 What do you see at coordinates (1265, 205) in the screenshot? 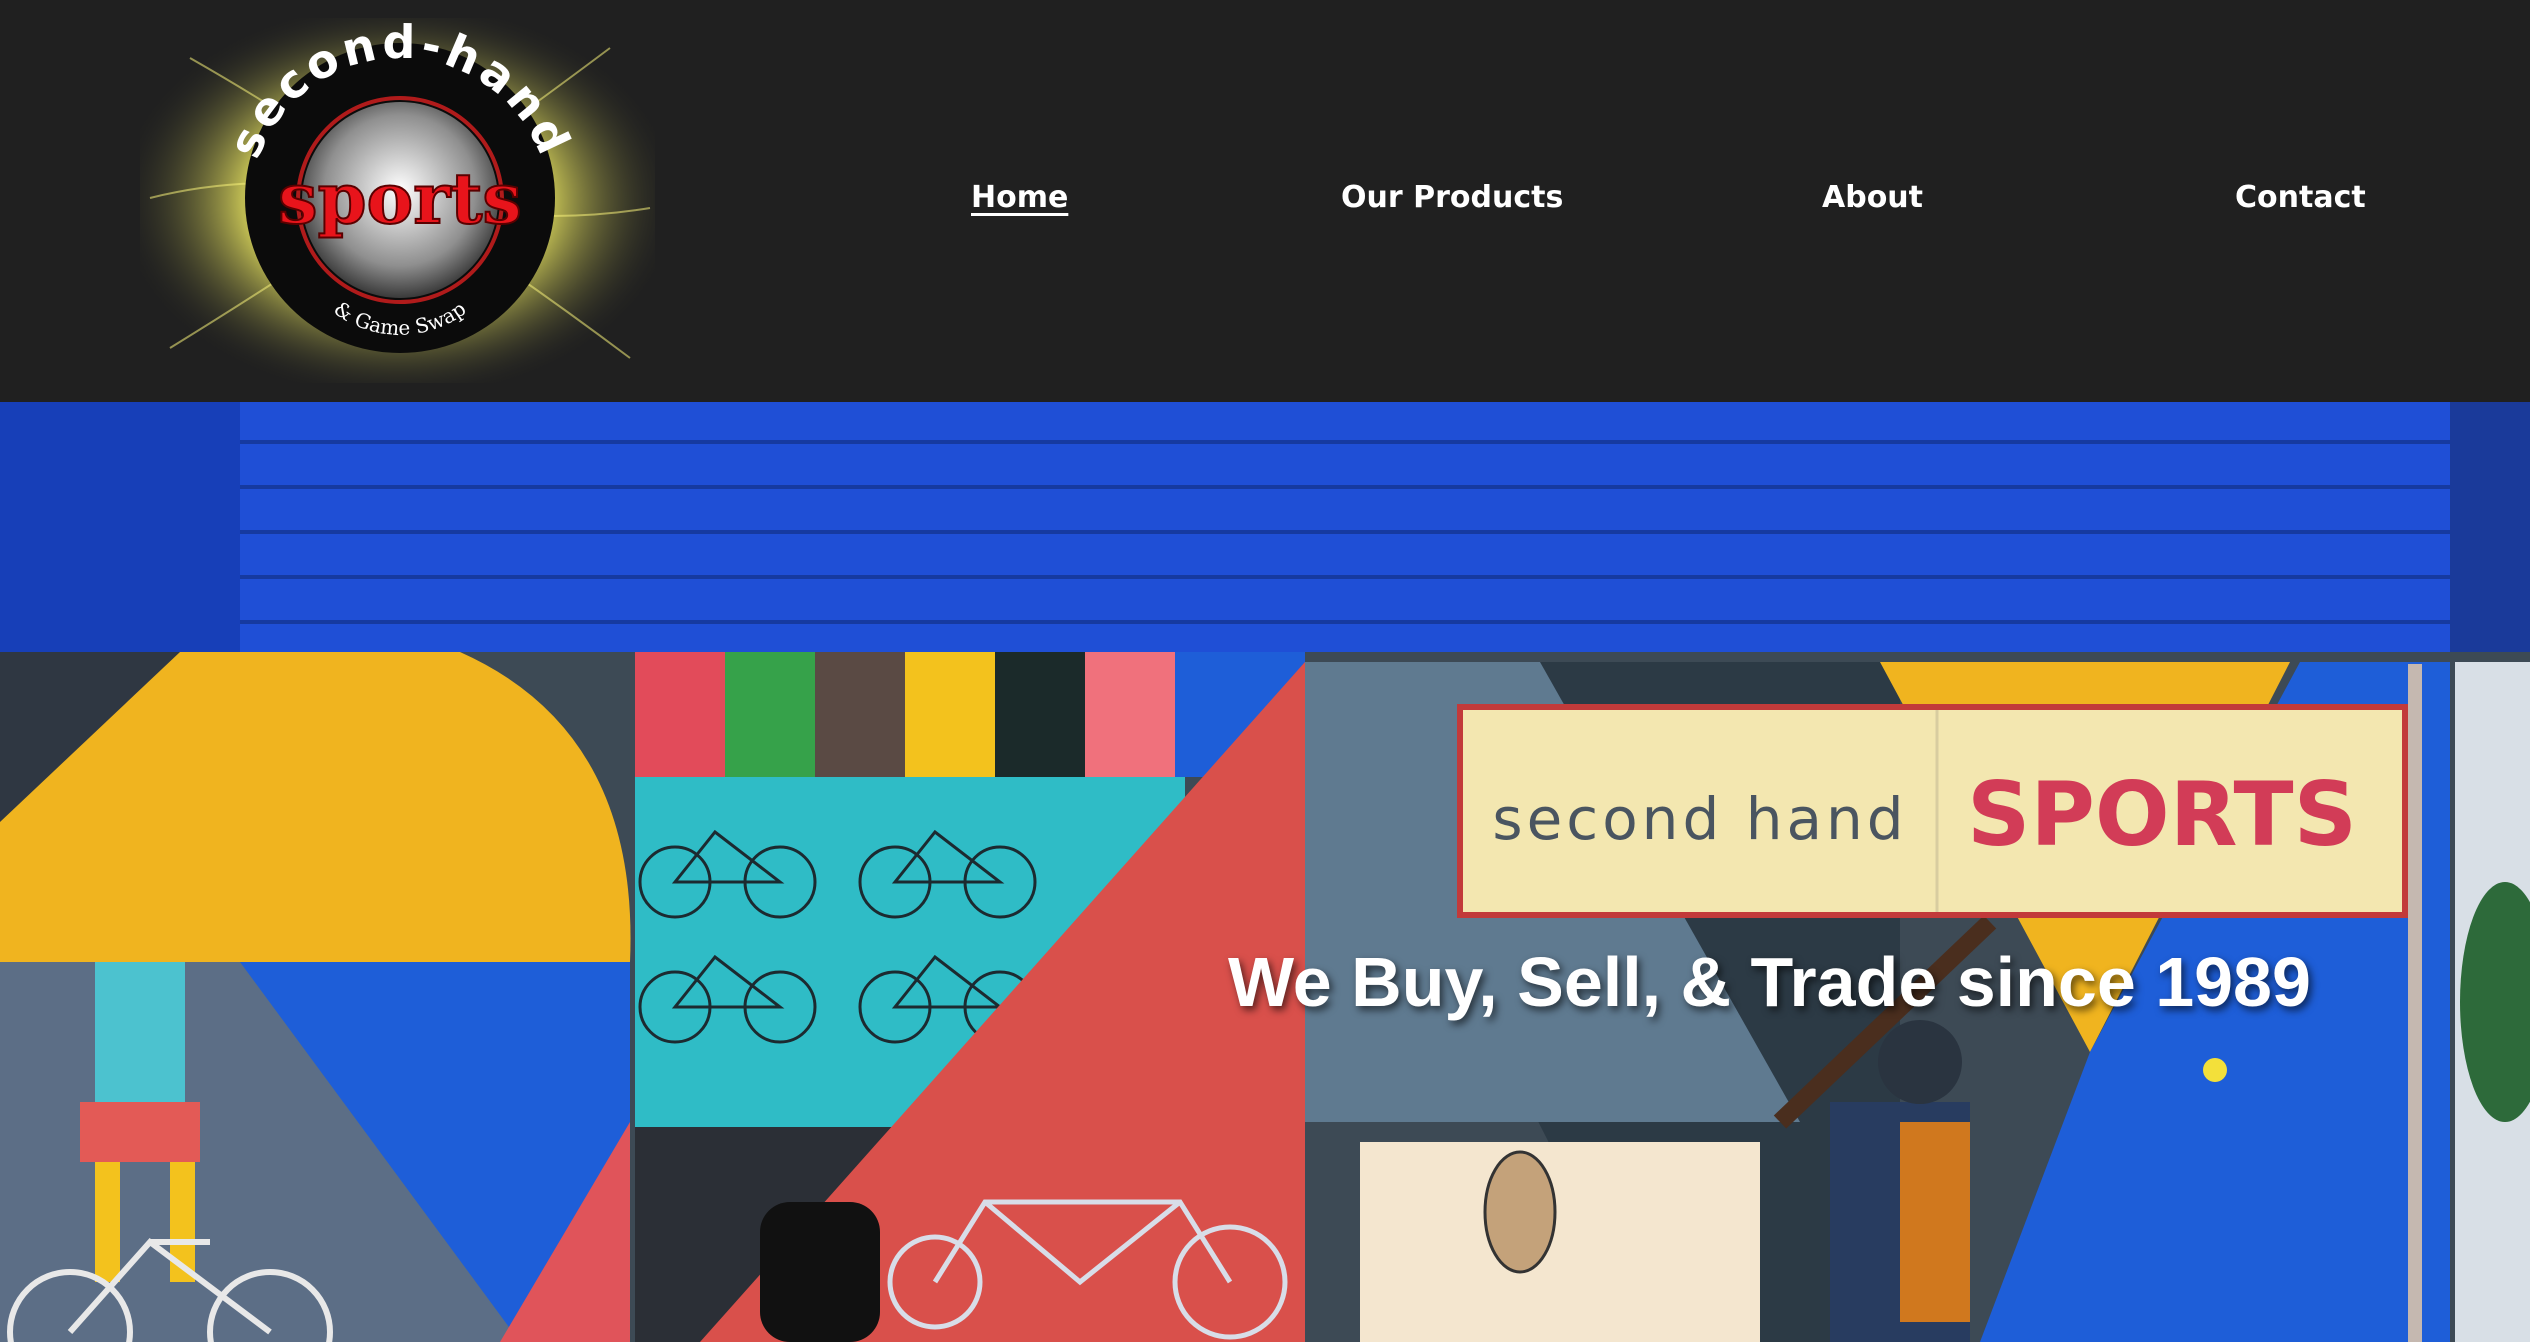
I see `main-nav: Home Our Products About Contact` at bounding box center [1265, 205].